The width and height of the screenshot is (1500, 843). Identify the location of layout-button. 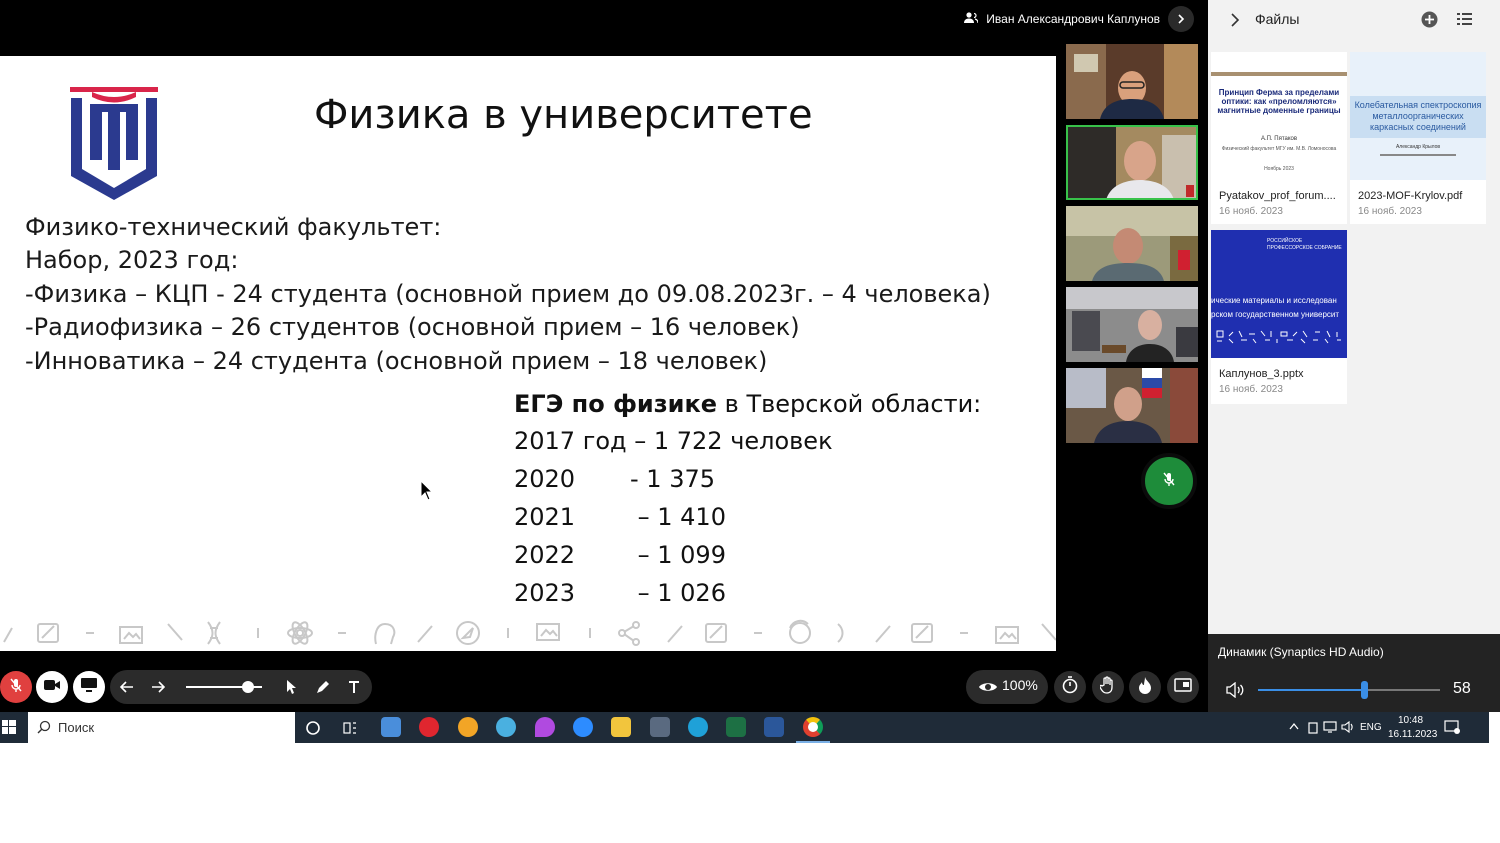
(1183, 687).